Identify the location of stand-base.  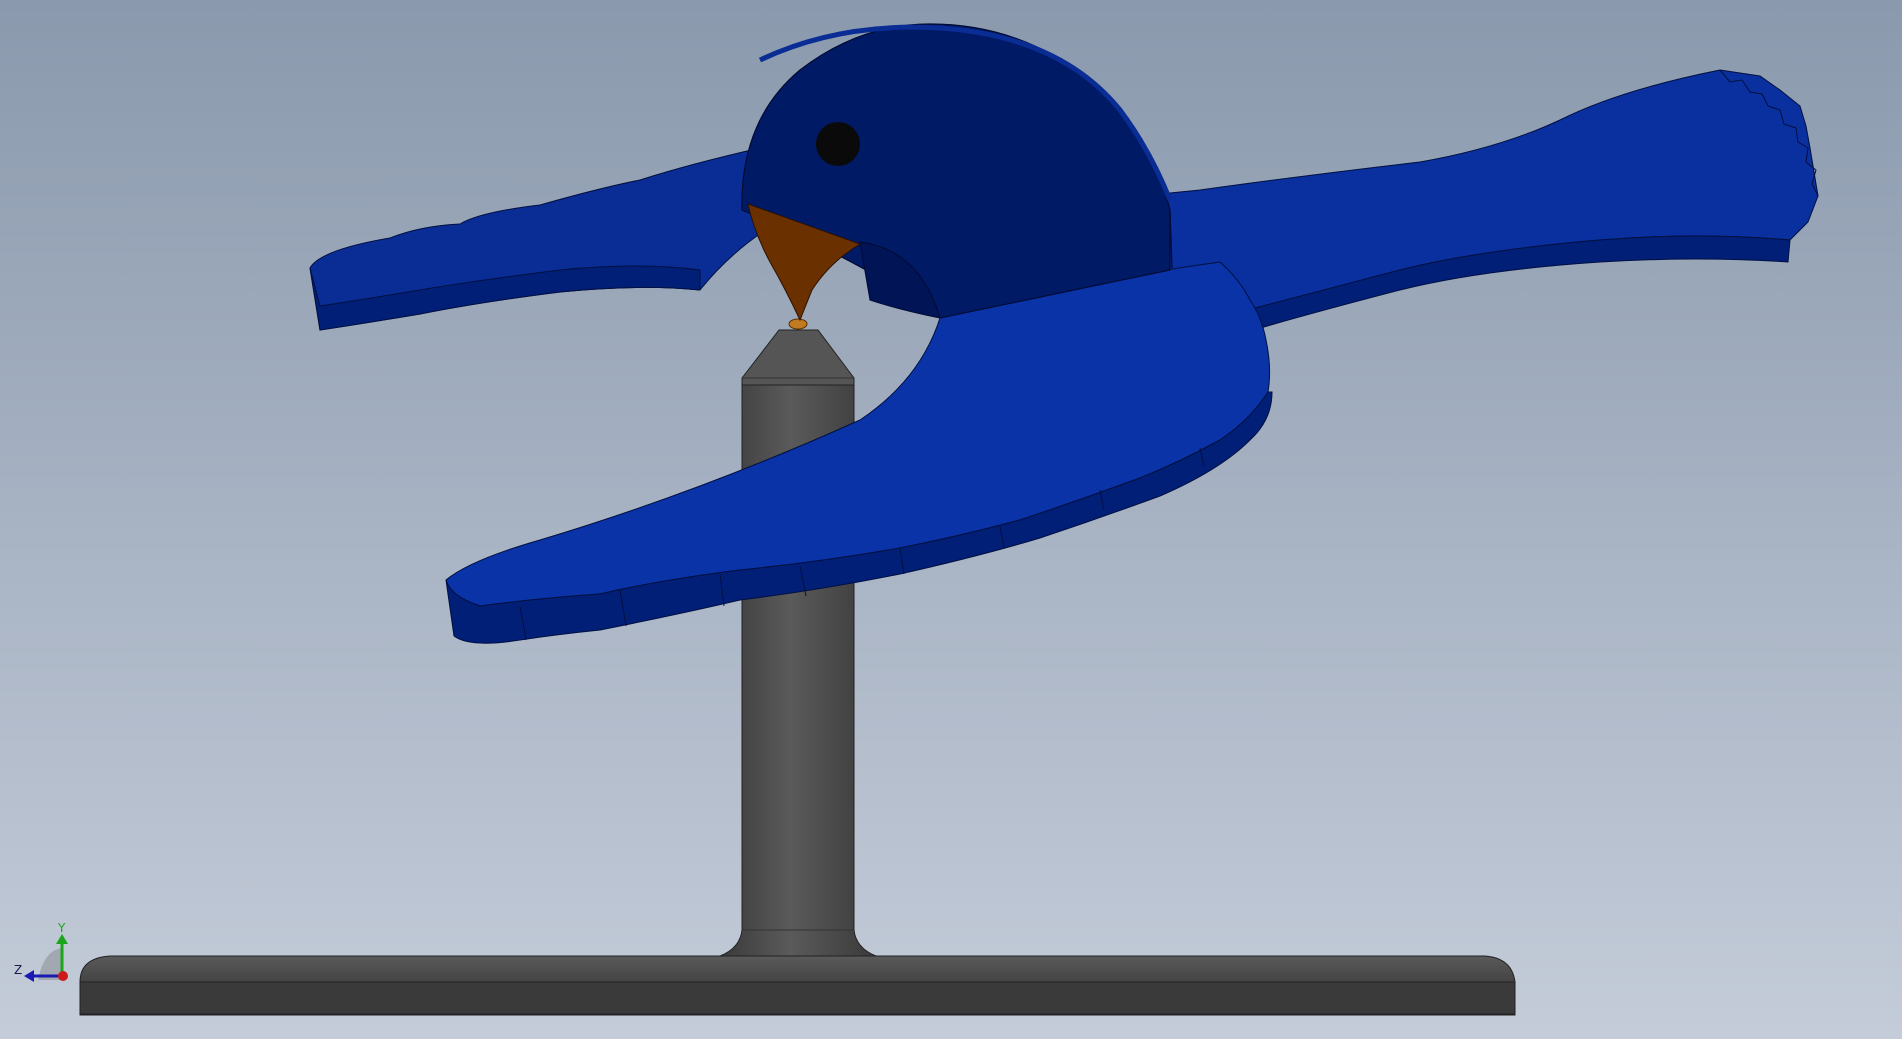
(797, 985).